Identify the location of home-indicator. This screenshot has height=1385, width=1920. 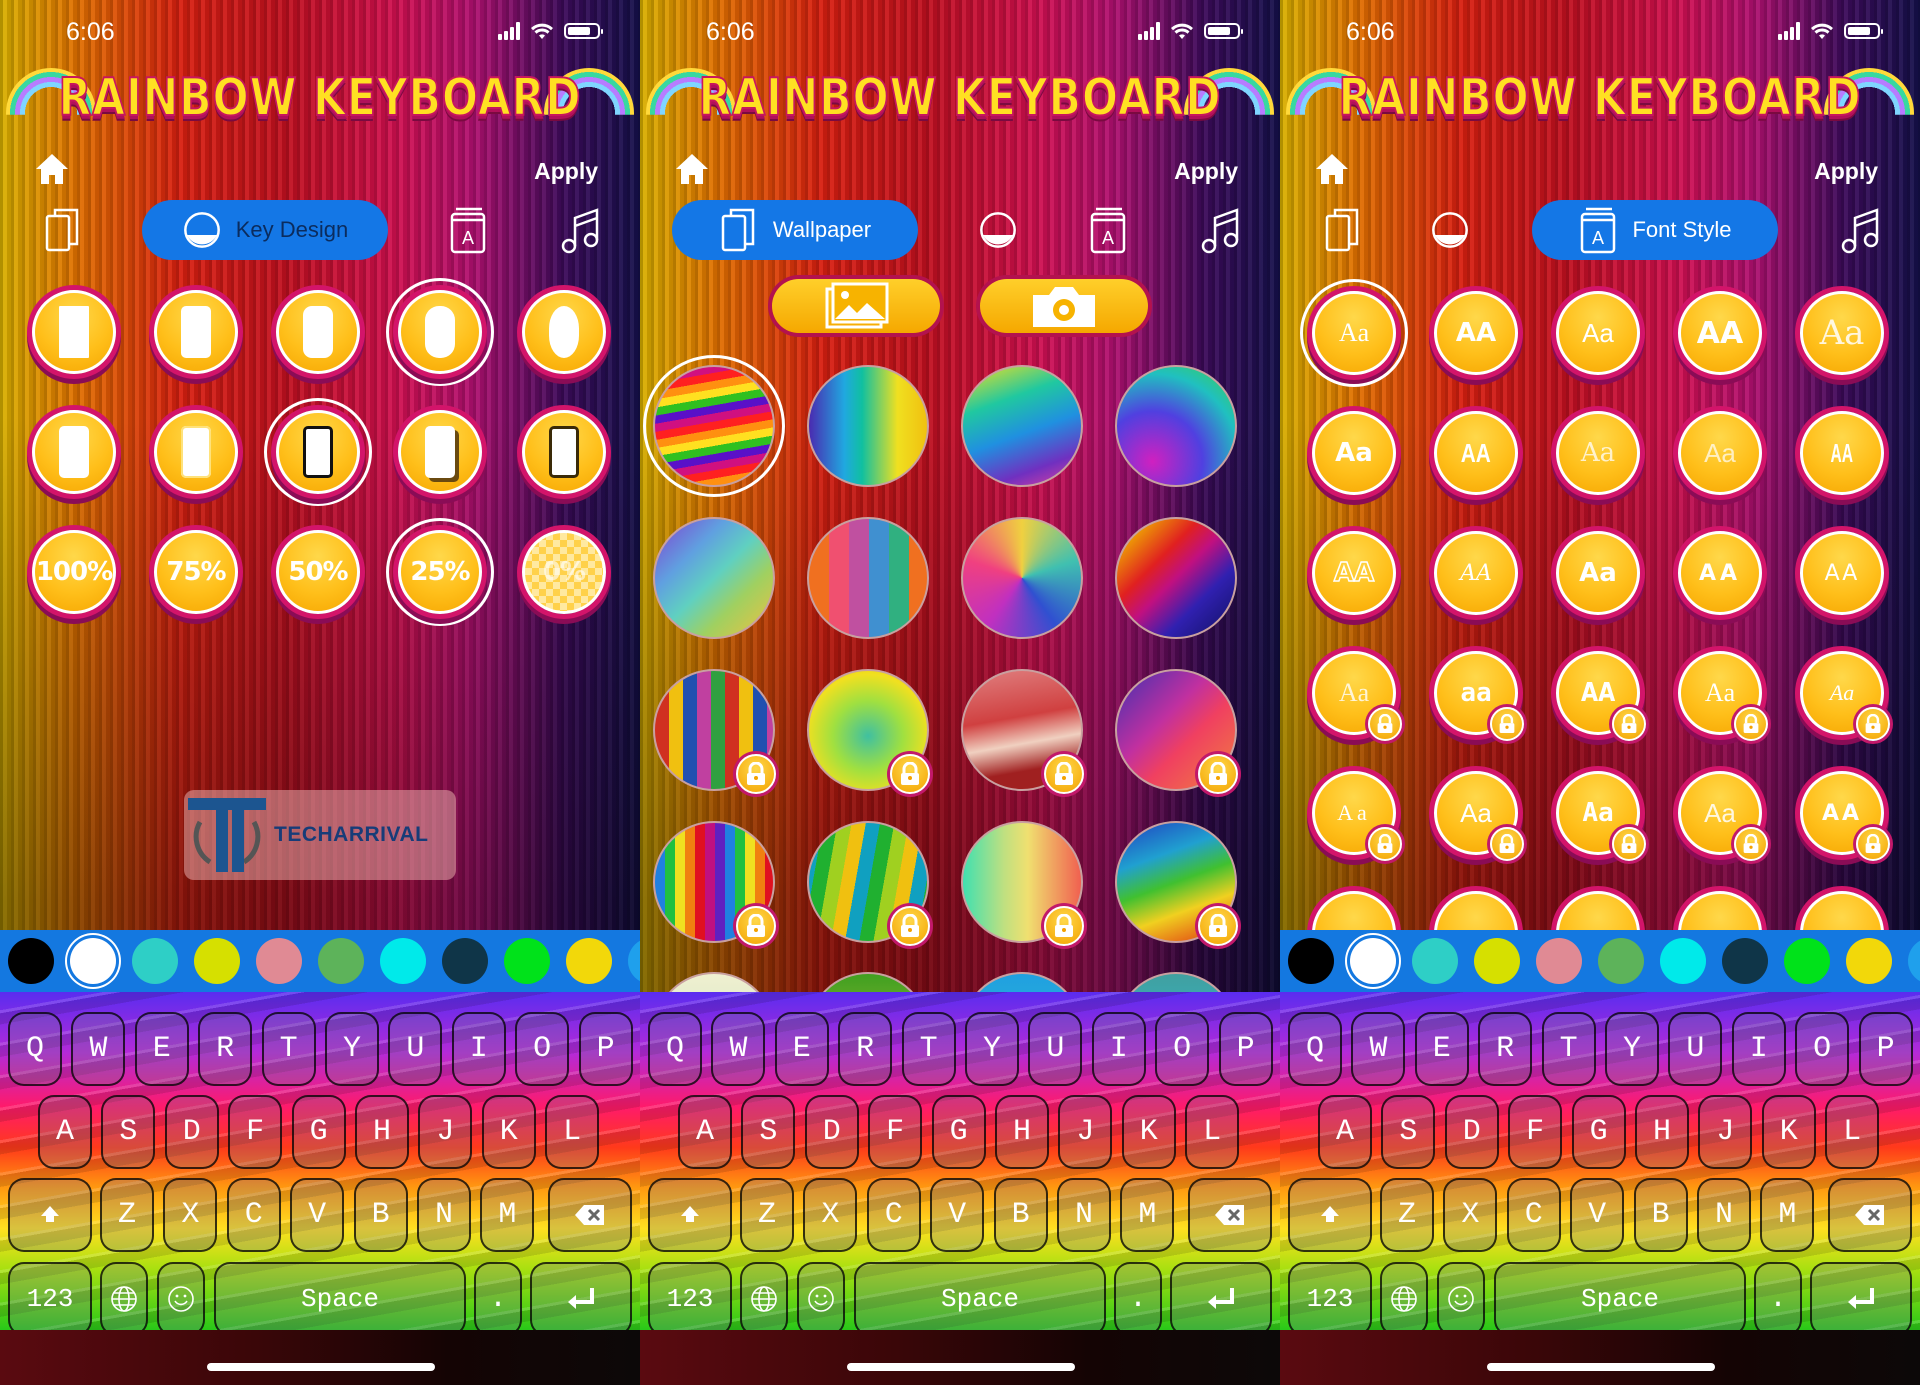
(321, 1367).